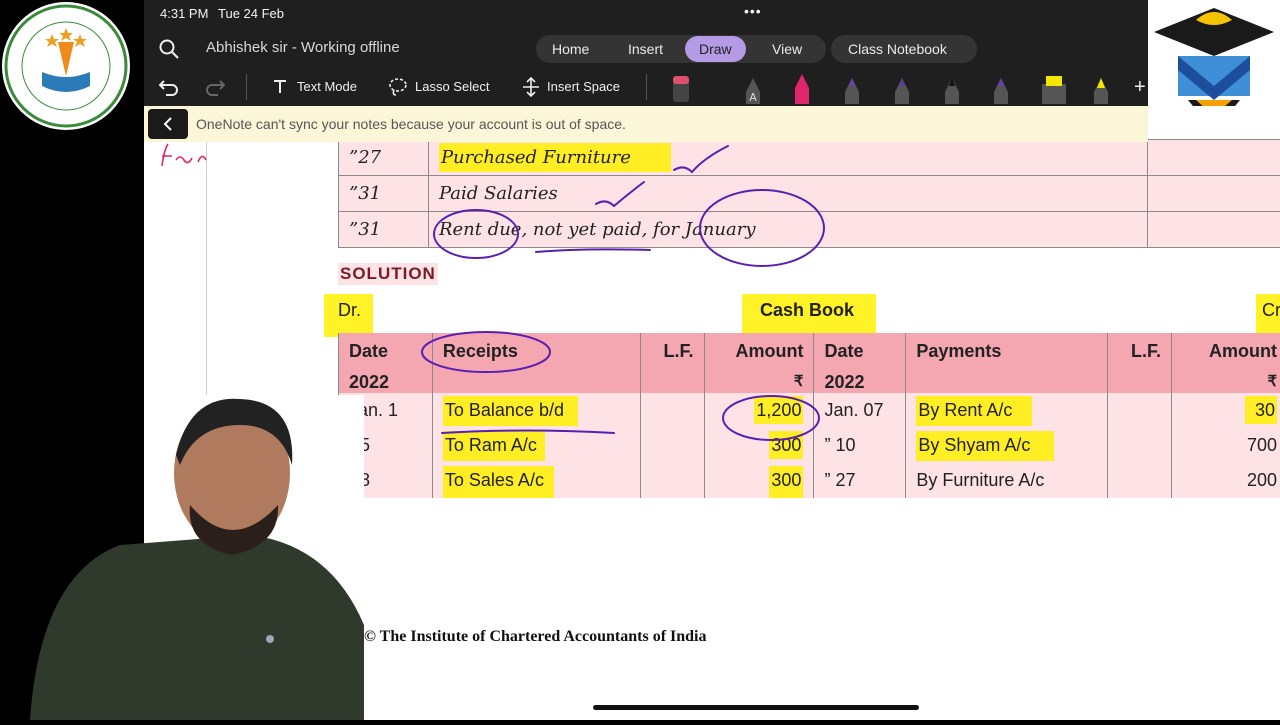 Image resolution: width=1280 pixels, height=725 pixels. I want to click on pen-tool-purple, so click(852, 89).